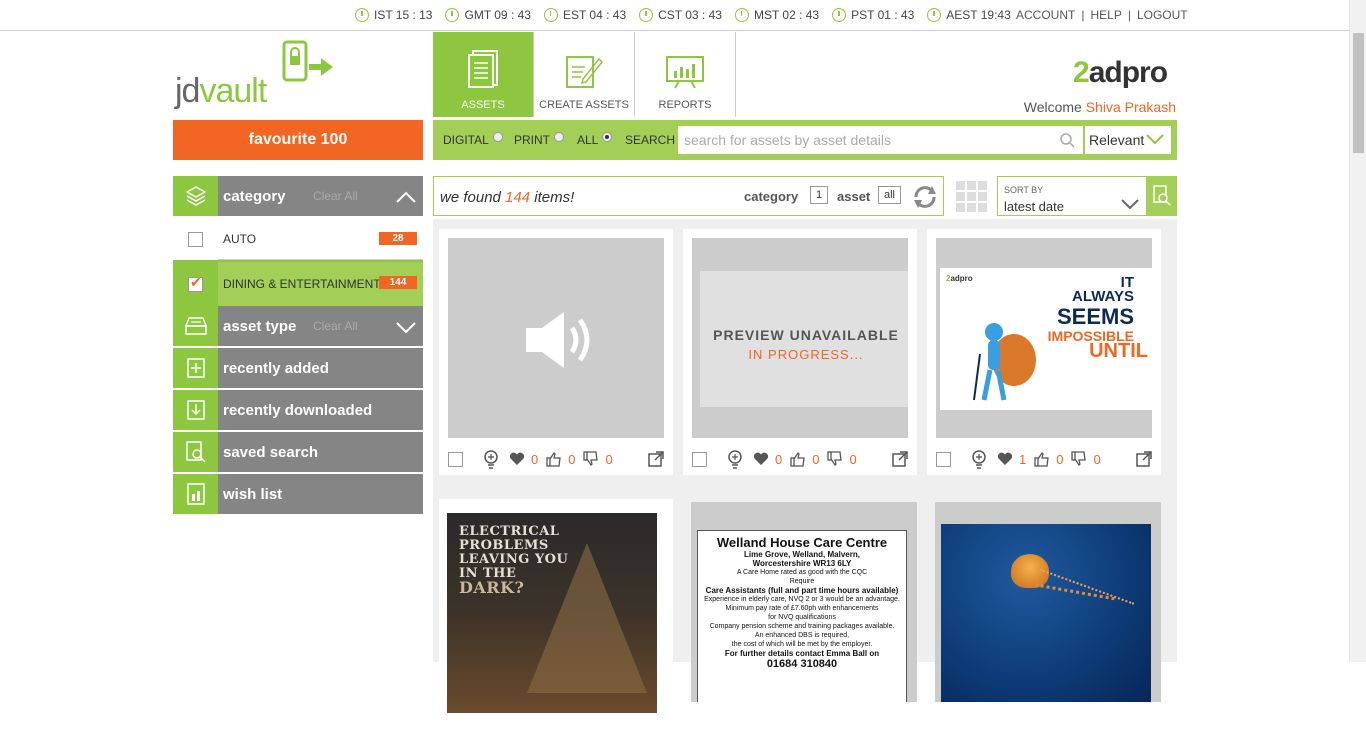 This screenshot has height=748, width=1366. I want to click on auto-checkbox, so click(195, 239).